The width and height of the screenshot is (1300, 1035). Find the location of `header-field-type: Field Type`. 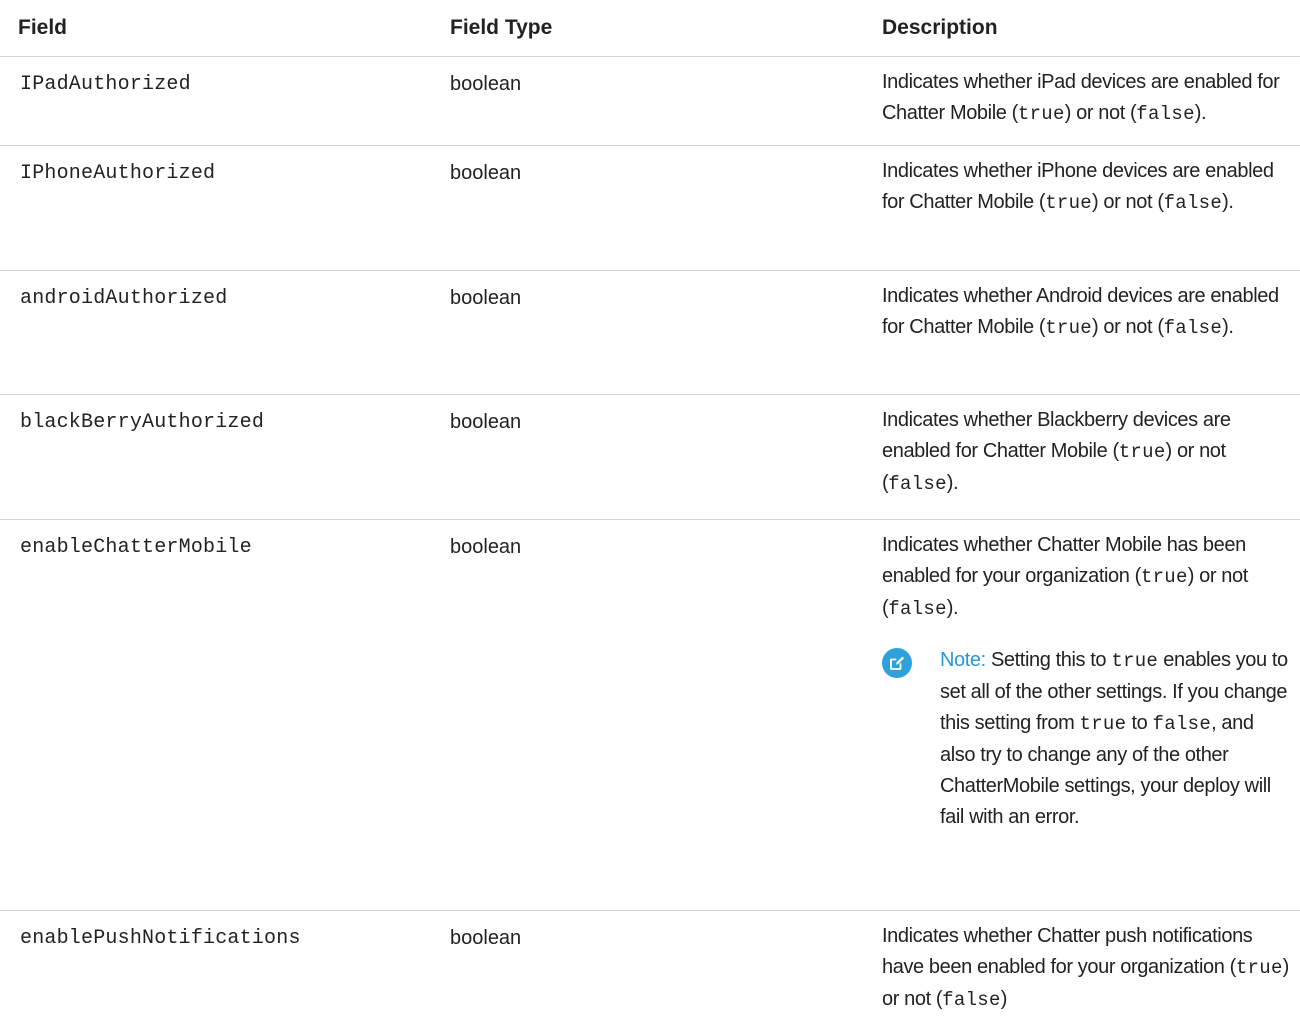

header-field-type: Field Type is located at coordinates (651, 28).